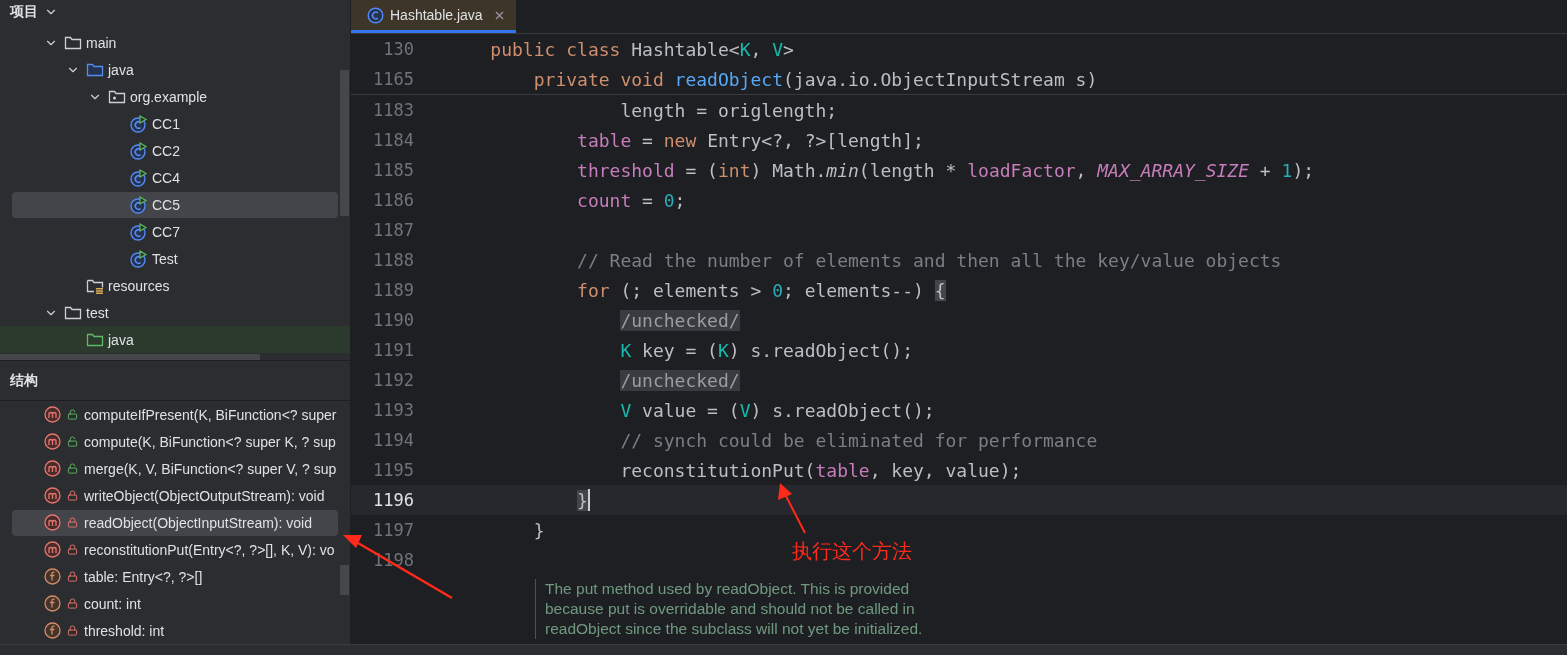 This screenshot has width=1567, height=655. Describe the element at coordinates (175, 495) in the screenshot. I see `structure-item: writeObject(ObjectOutputStream): void` at that location.